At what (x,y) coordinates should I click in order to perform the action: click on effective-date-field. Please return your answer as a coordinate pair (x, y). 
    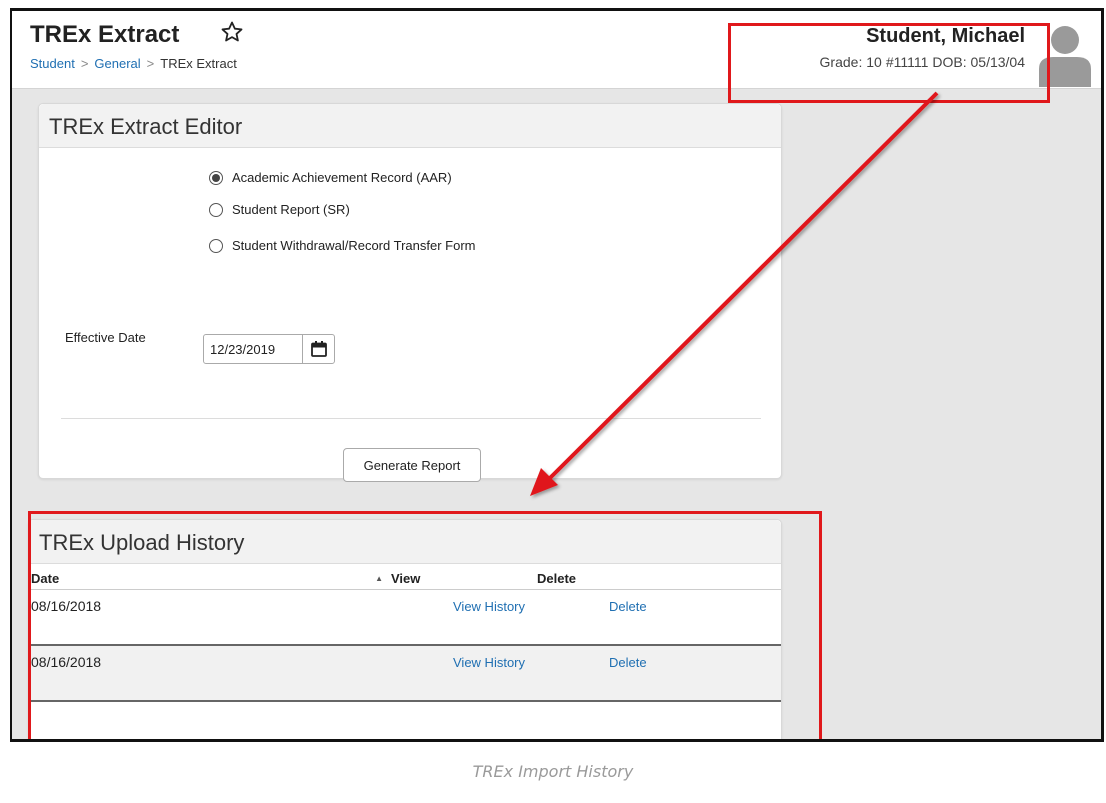
    Looking at the image, I should click on (269, 349).